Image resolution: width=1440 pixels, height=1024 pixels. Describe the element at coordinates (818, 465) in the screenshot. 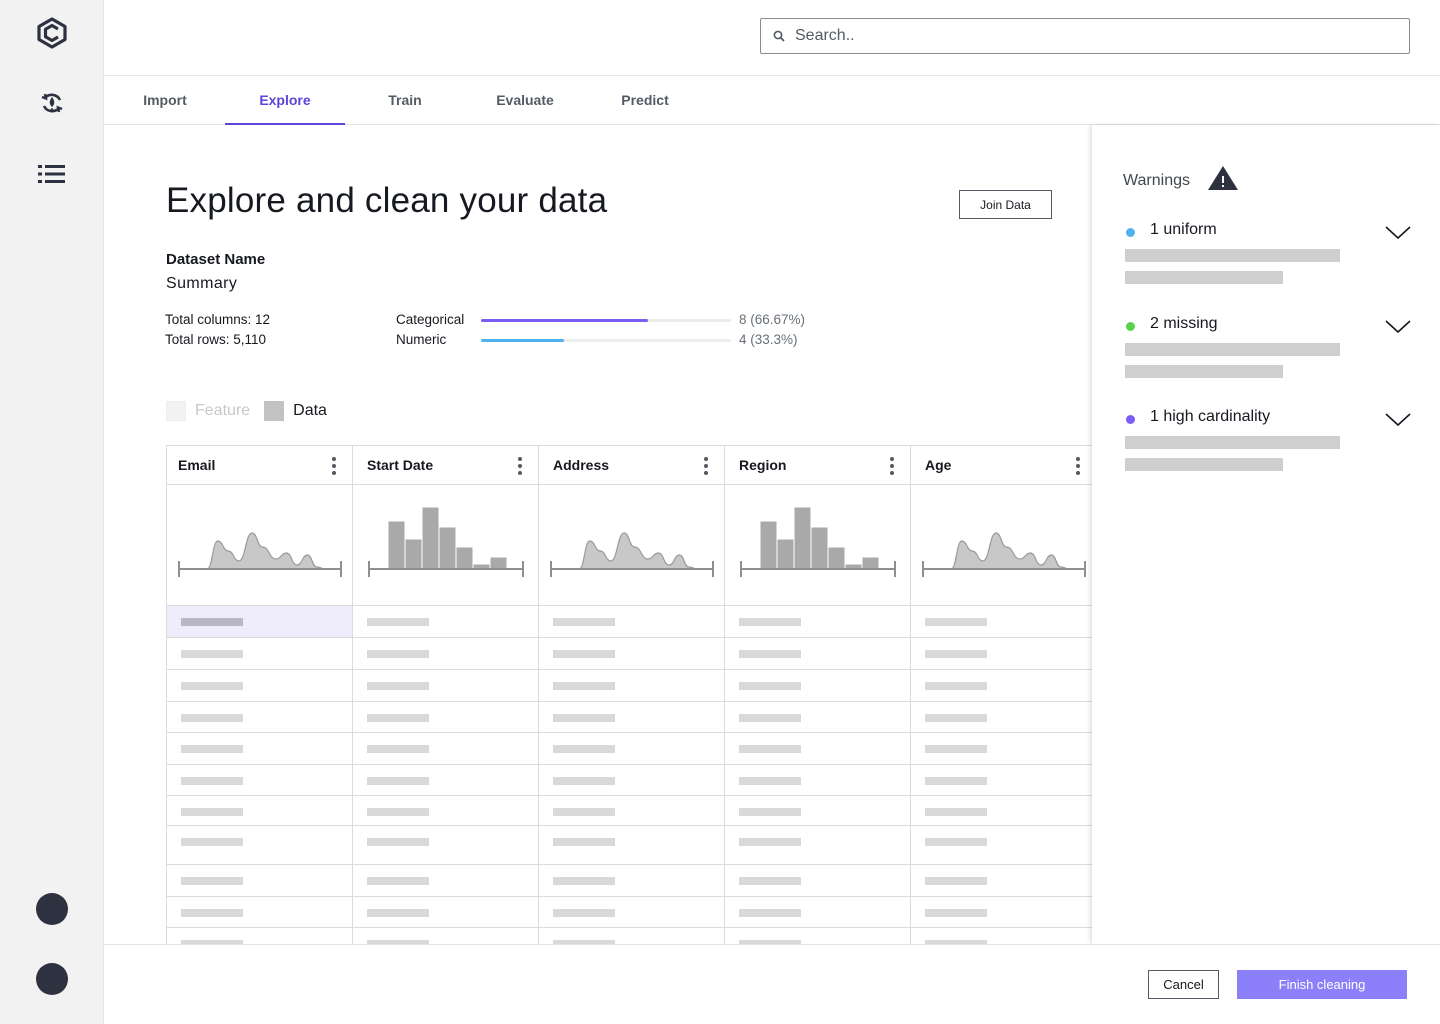

I see `column-header: Region` at that location.